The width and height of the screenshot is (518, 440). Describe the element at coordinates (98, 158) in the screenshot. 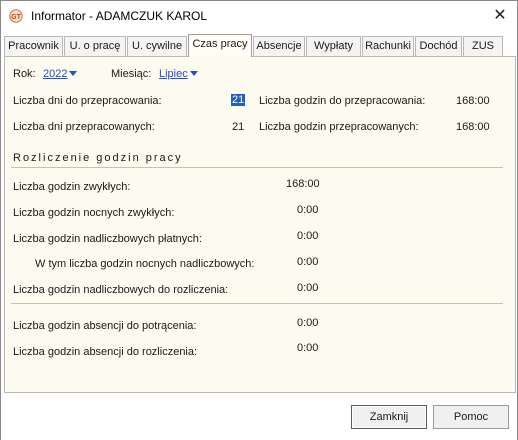

I see `section-title: Rozliczenie godzin pracy` at that location.